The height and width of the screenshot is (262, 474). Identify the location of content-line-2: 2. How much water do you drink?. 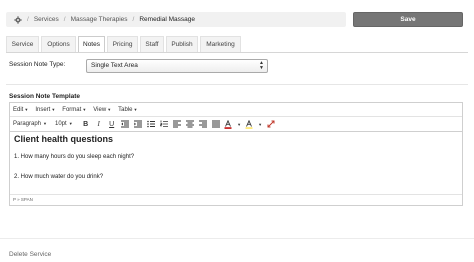
(59, 177).